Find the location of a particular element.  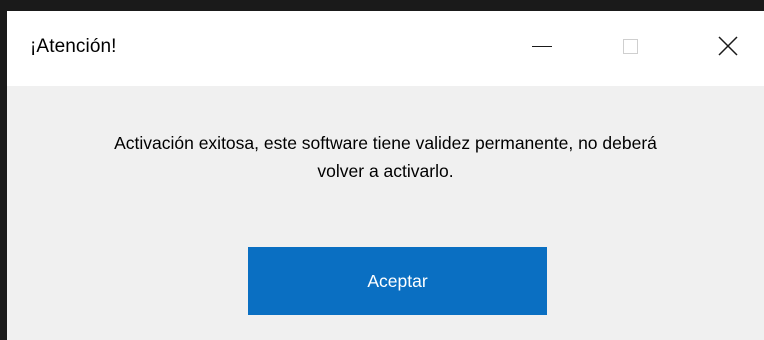

minimize-icon is located at coordinates (542, 46).